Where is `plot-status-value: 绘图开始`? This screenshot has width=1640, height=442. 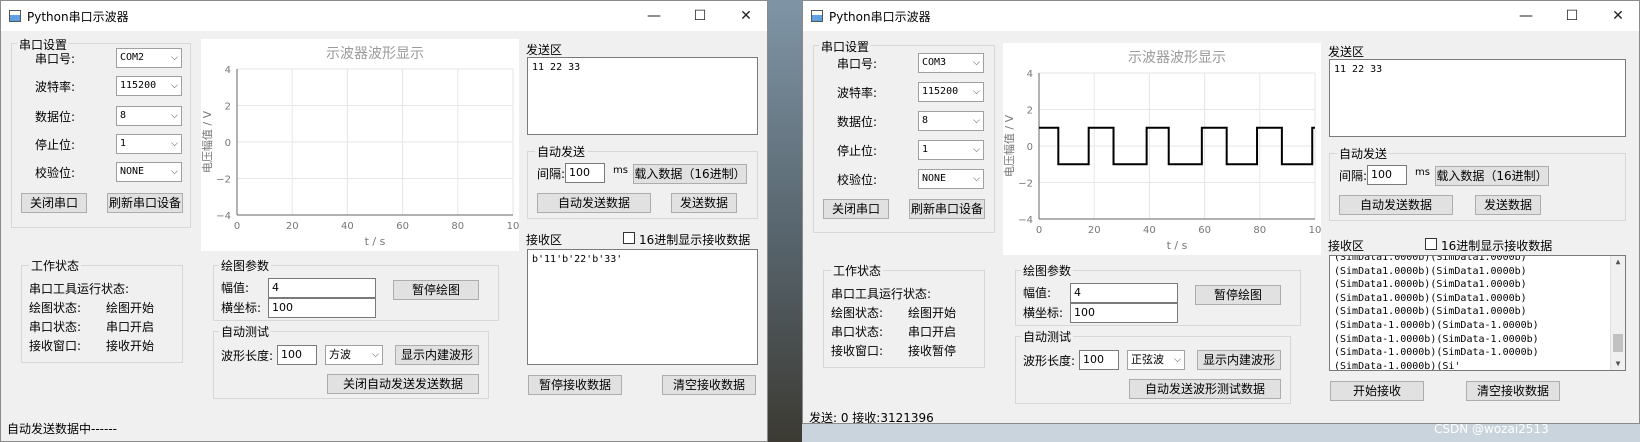
plot-status-value: 绘图开始 is located at coordinates (130, 308).